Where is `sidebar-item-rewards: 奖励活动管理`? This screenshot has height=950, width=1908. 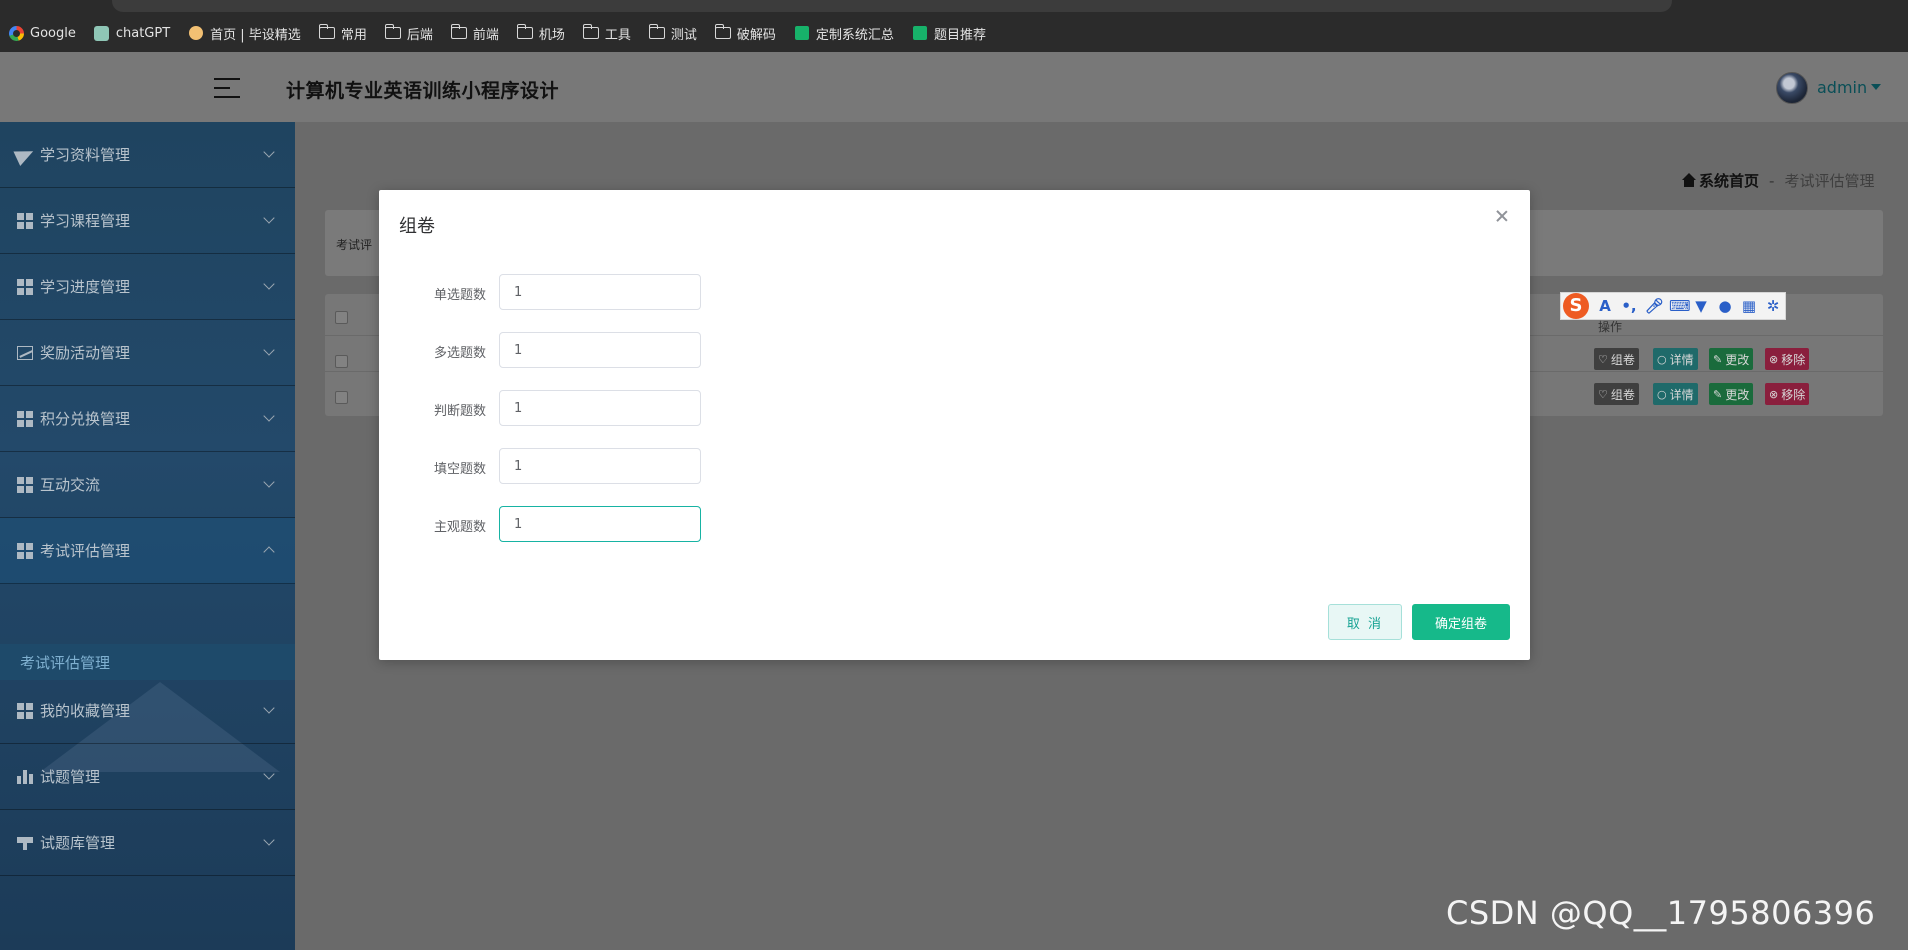 sidebar-item-rewards: 奖励活动管理 is located at coordinates (147, 353).